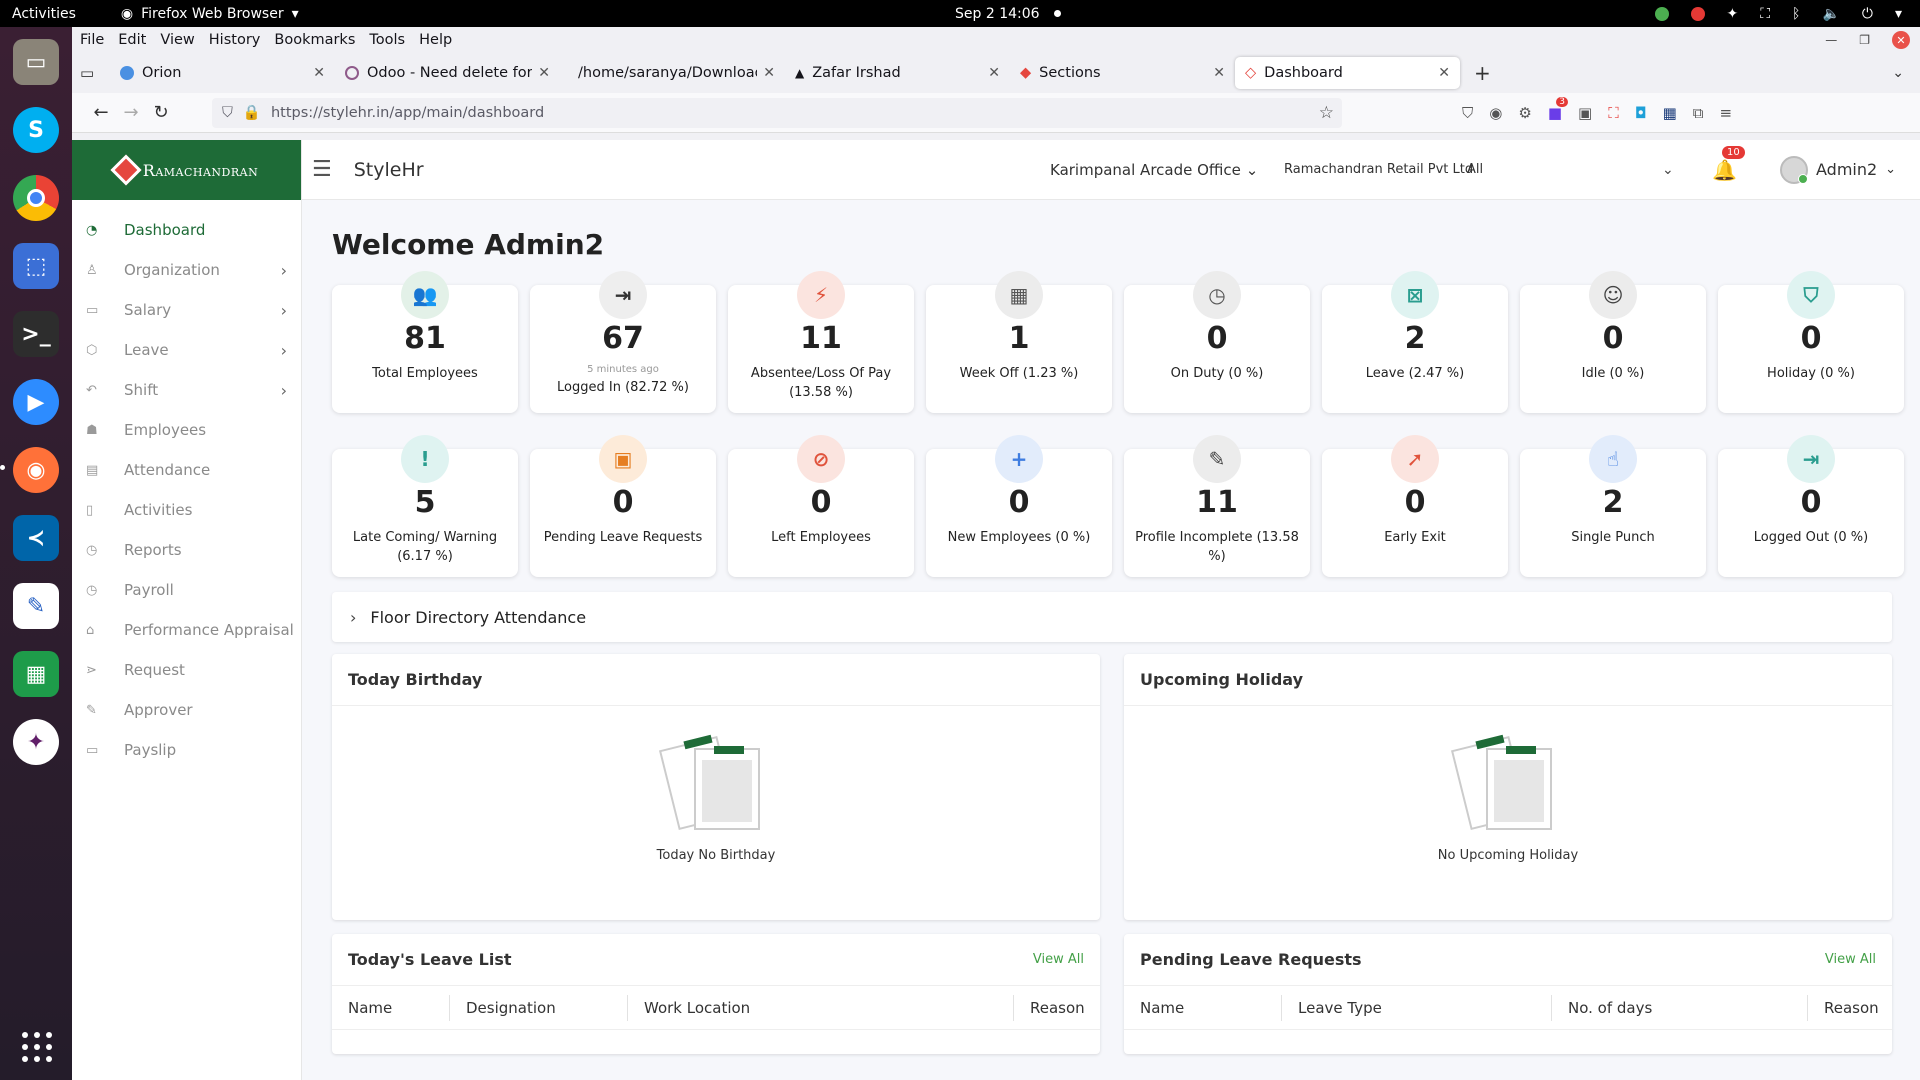  What do you see at coordinates (425, 506) in the screenshot?
I see `stat-card-late: ! 5 Late Coming/ Warning (6.17 %)` at bounding box center [425, 506].